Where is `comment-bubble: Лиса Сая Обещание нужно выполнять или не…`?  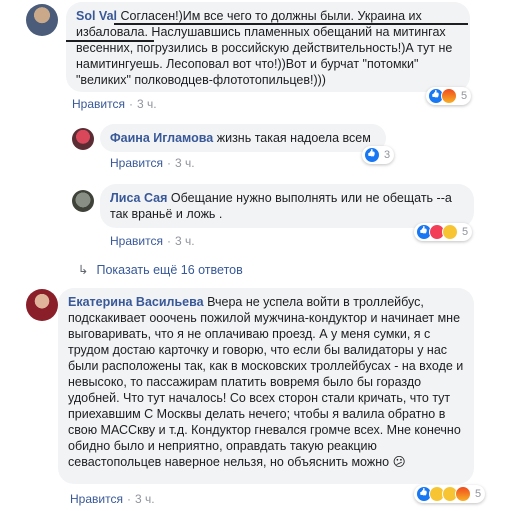
comment-bubble: Лиса Сая Обещание нужно выполнять или не… is located at coordinates (287, 206).